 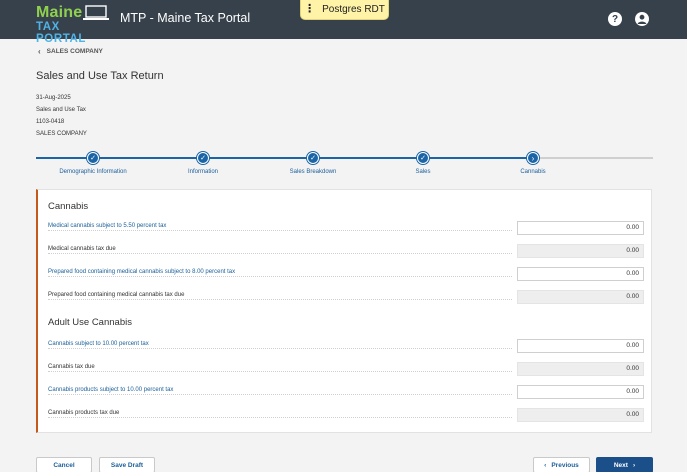 I want to click on page-title: Sales and Use Tax Return, so click(x=100, y=76).